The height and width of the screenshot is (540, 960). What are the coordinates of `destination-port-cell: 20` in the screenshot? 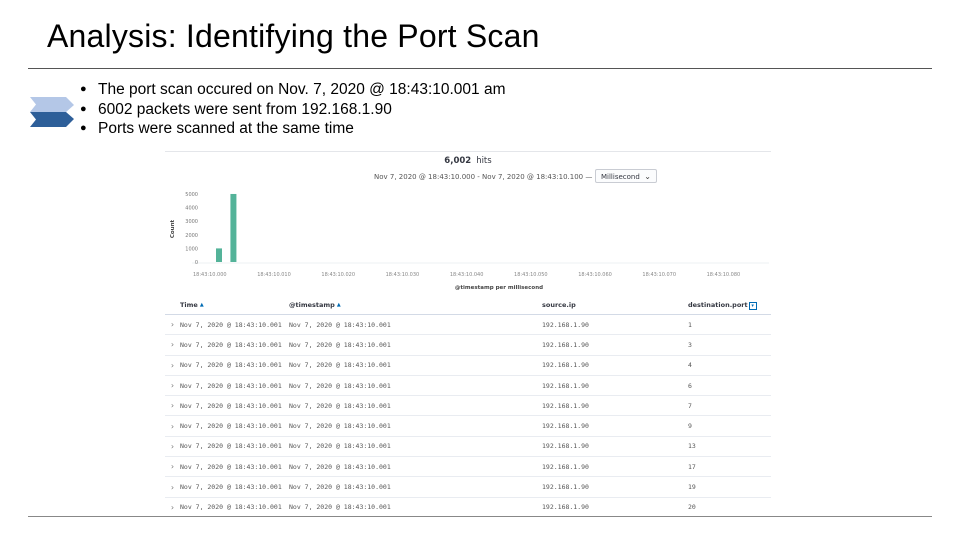 It's located at (729, 506).